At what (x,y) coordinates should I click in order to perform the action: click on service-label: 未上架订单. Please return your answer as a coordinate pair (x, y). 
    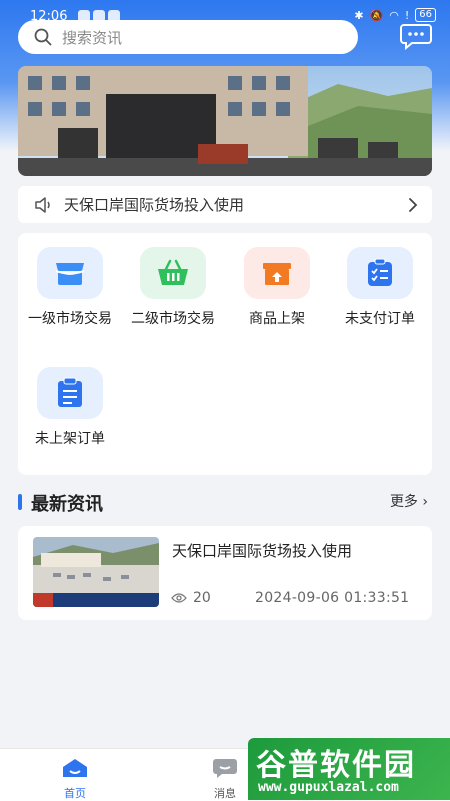
    Looking at the image, I should click on (70, 439).